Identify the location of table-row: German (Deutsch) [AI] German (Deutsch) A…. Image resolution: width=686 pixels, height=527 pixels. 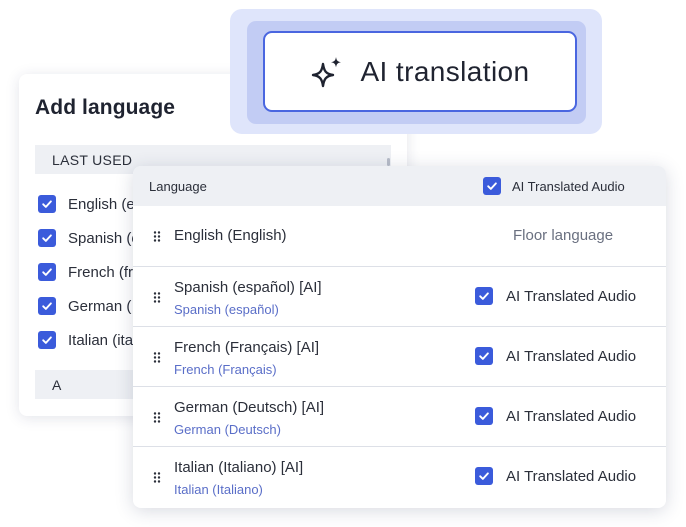
(399, 416).